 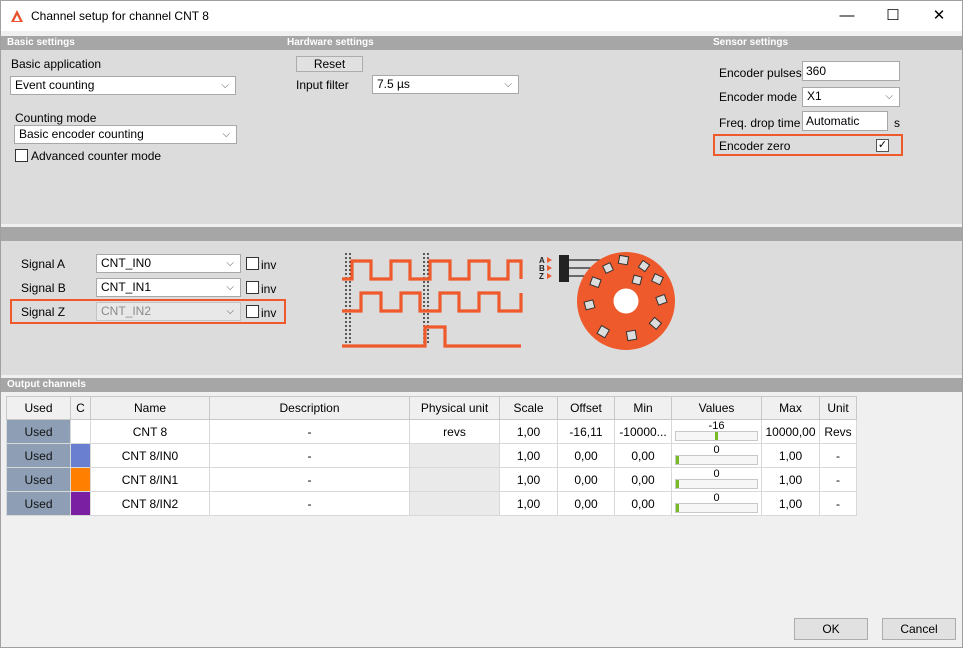 What do you see at coordinates (897, 123) in the screenshot?
I see `freq-drop-unit: s` at bounding box center [897, 123].